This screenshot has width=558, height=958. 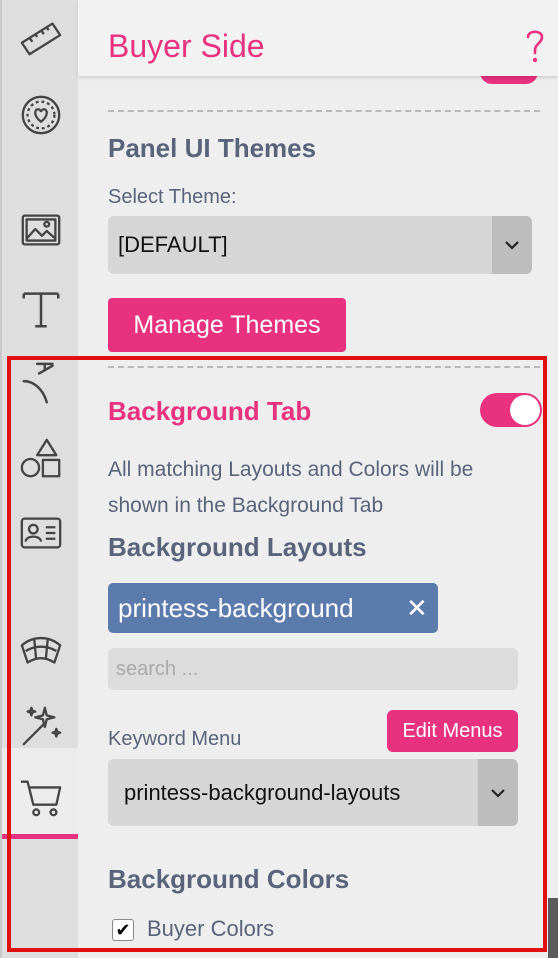 I want to click on theme-select-value: [DEFAULT], so click(x=173, y=244).